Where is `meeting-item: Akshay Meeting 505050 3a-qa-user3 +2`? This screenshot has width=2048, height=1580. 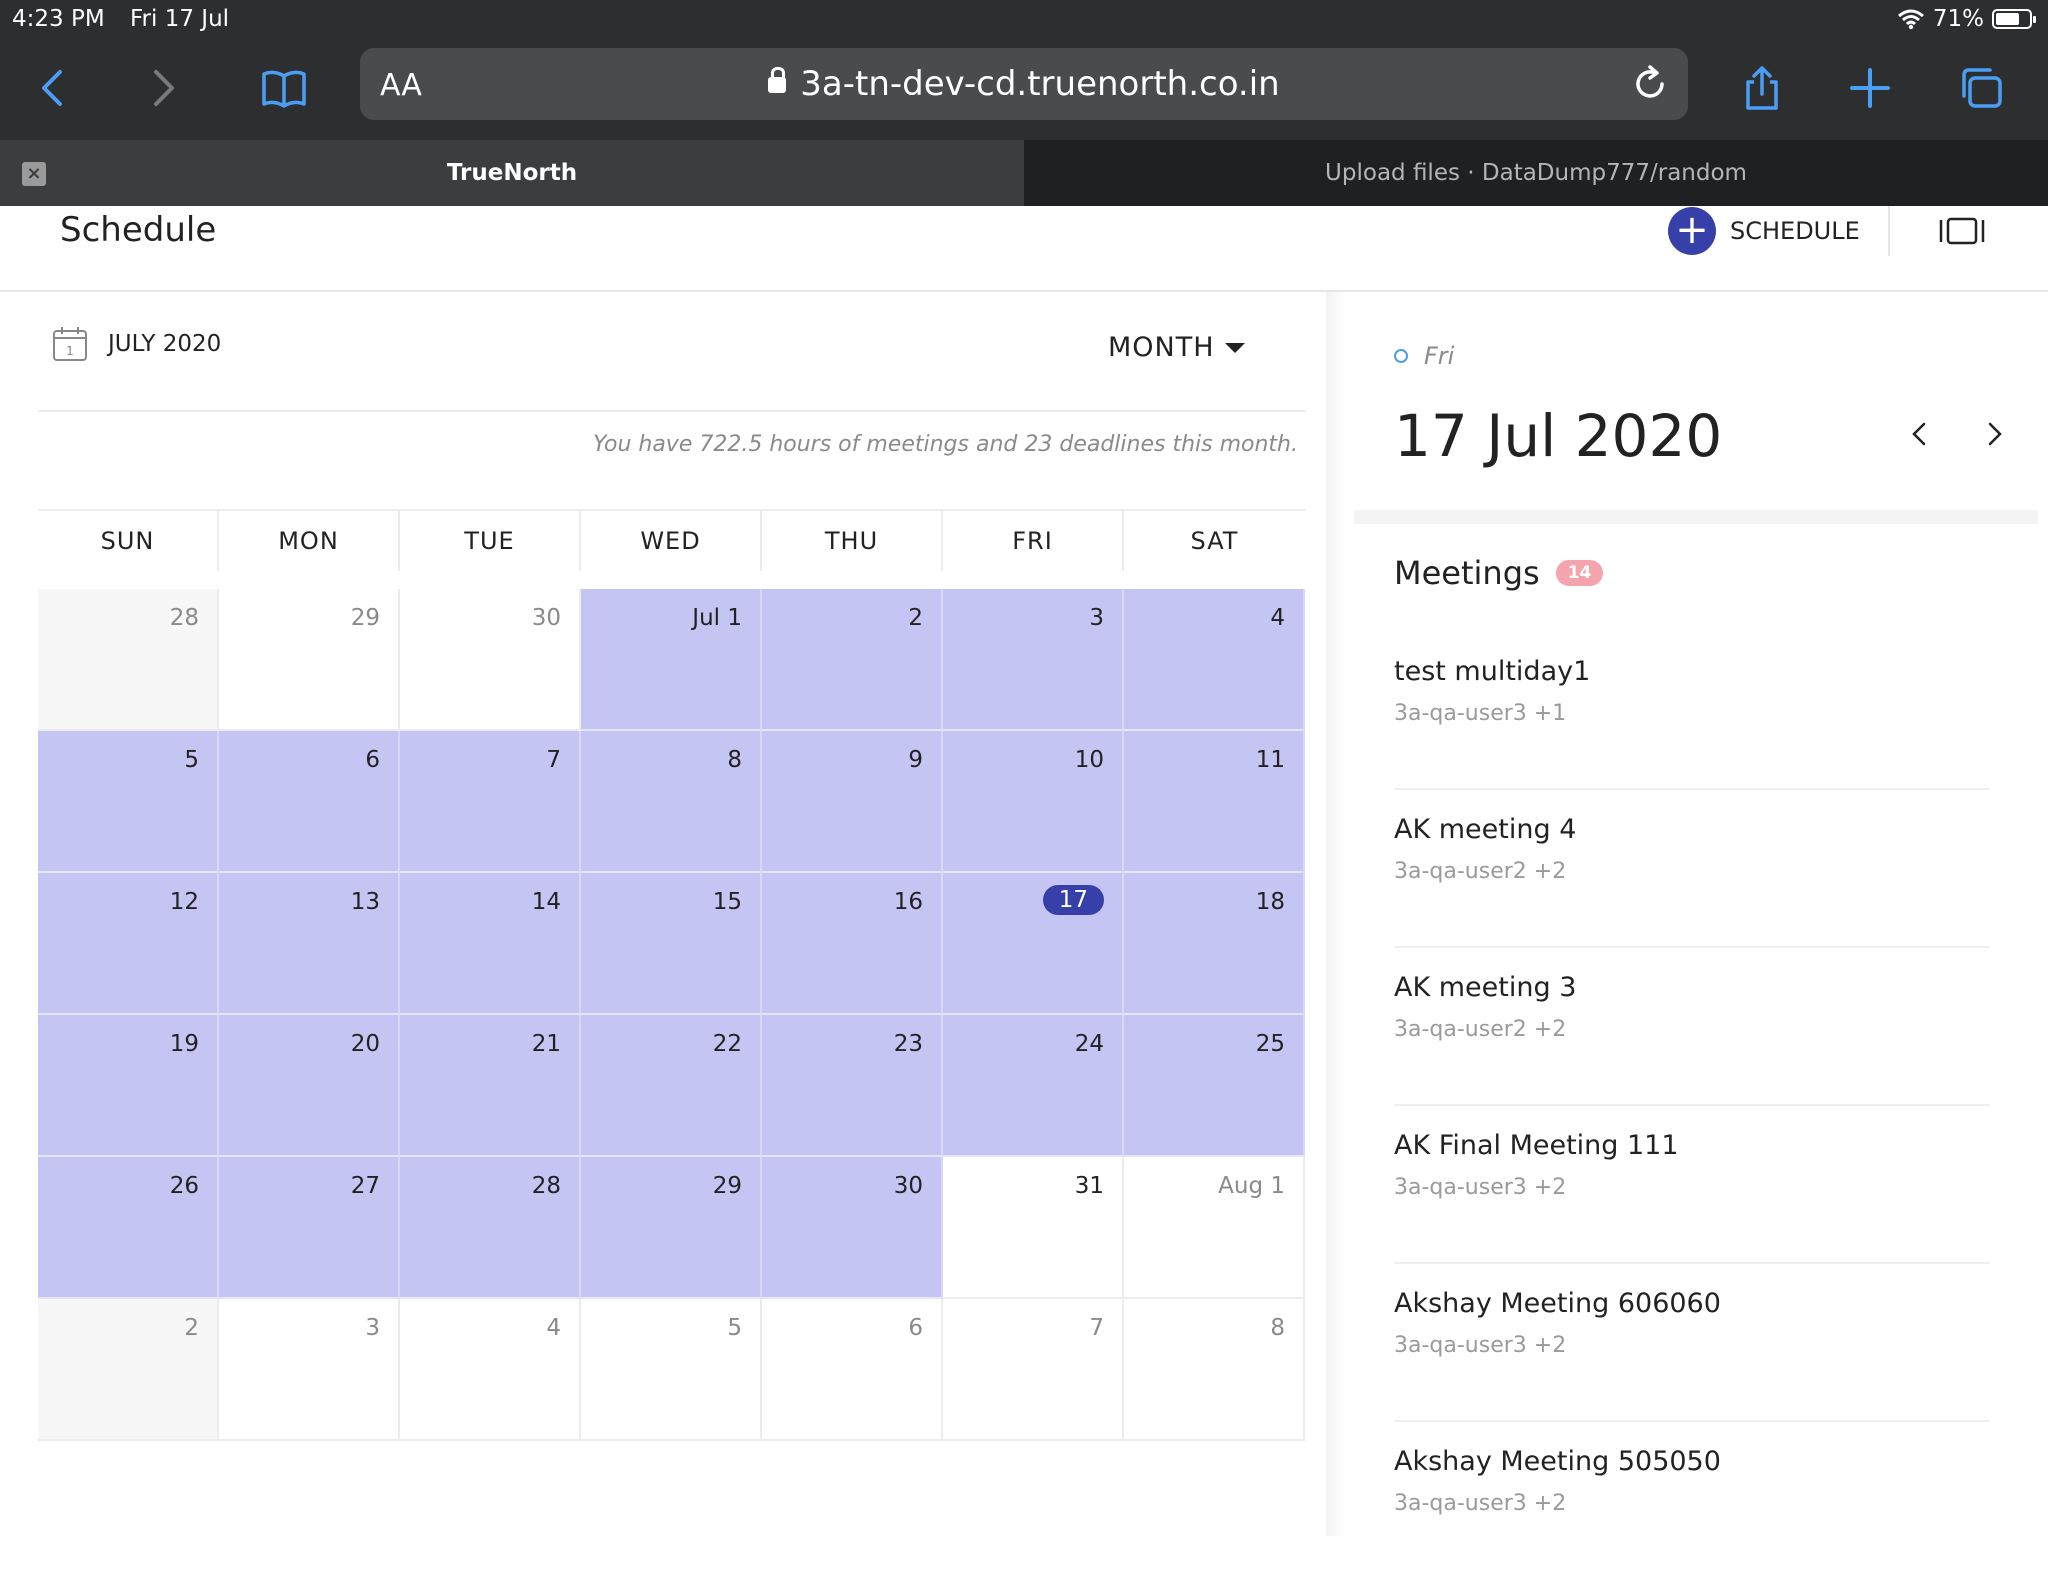
meeting-item: Akshay Meeting 505050 3a-qa-user3 +2 is located at coordinates (1692, 1501).